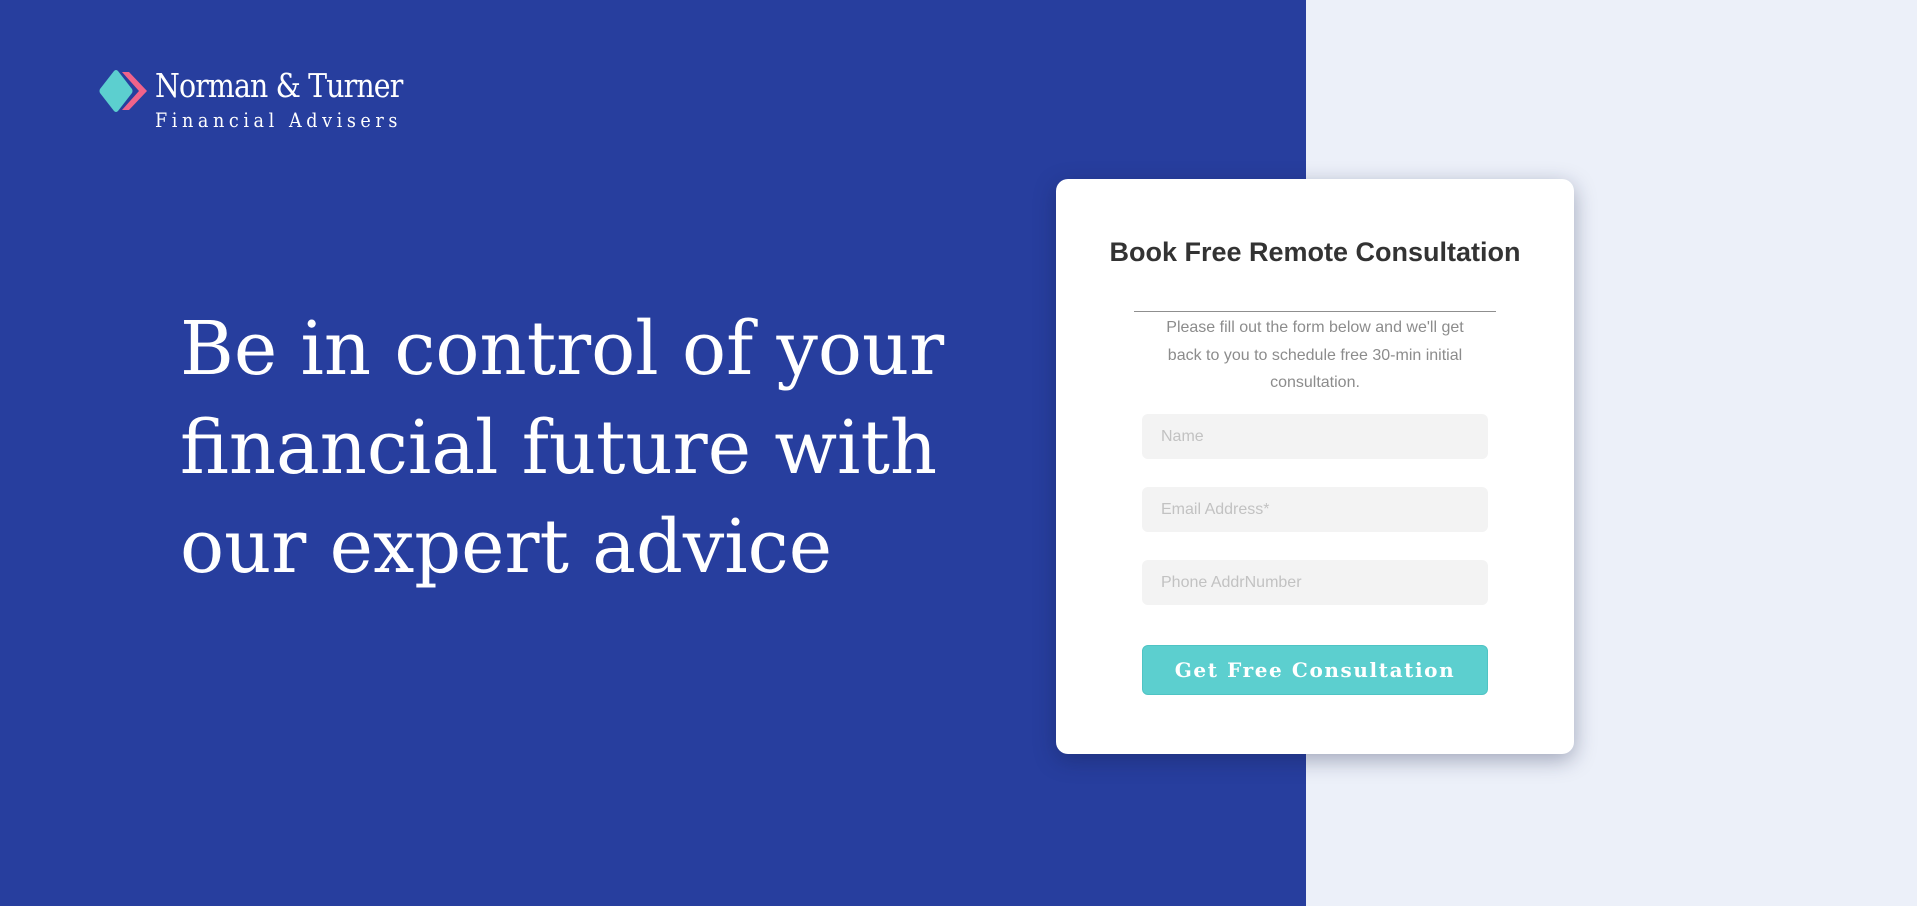  I want to click on headline-line-1: Be in control of your, so click(562, 349).